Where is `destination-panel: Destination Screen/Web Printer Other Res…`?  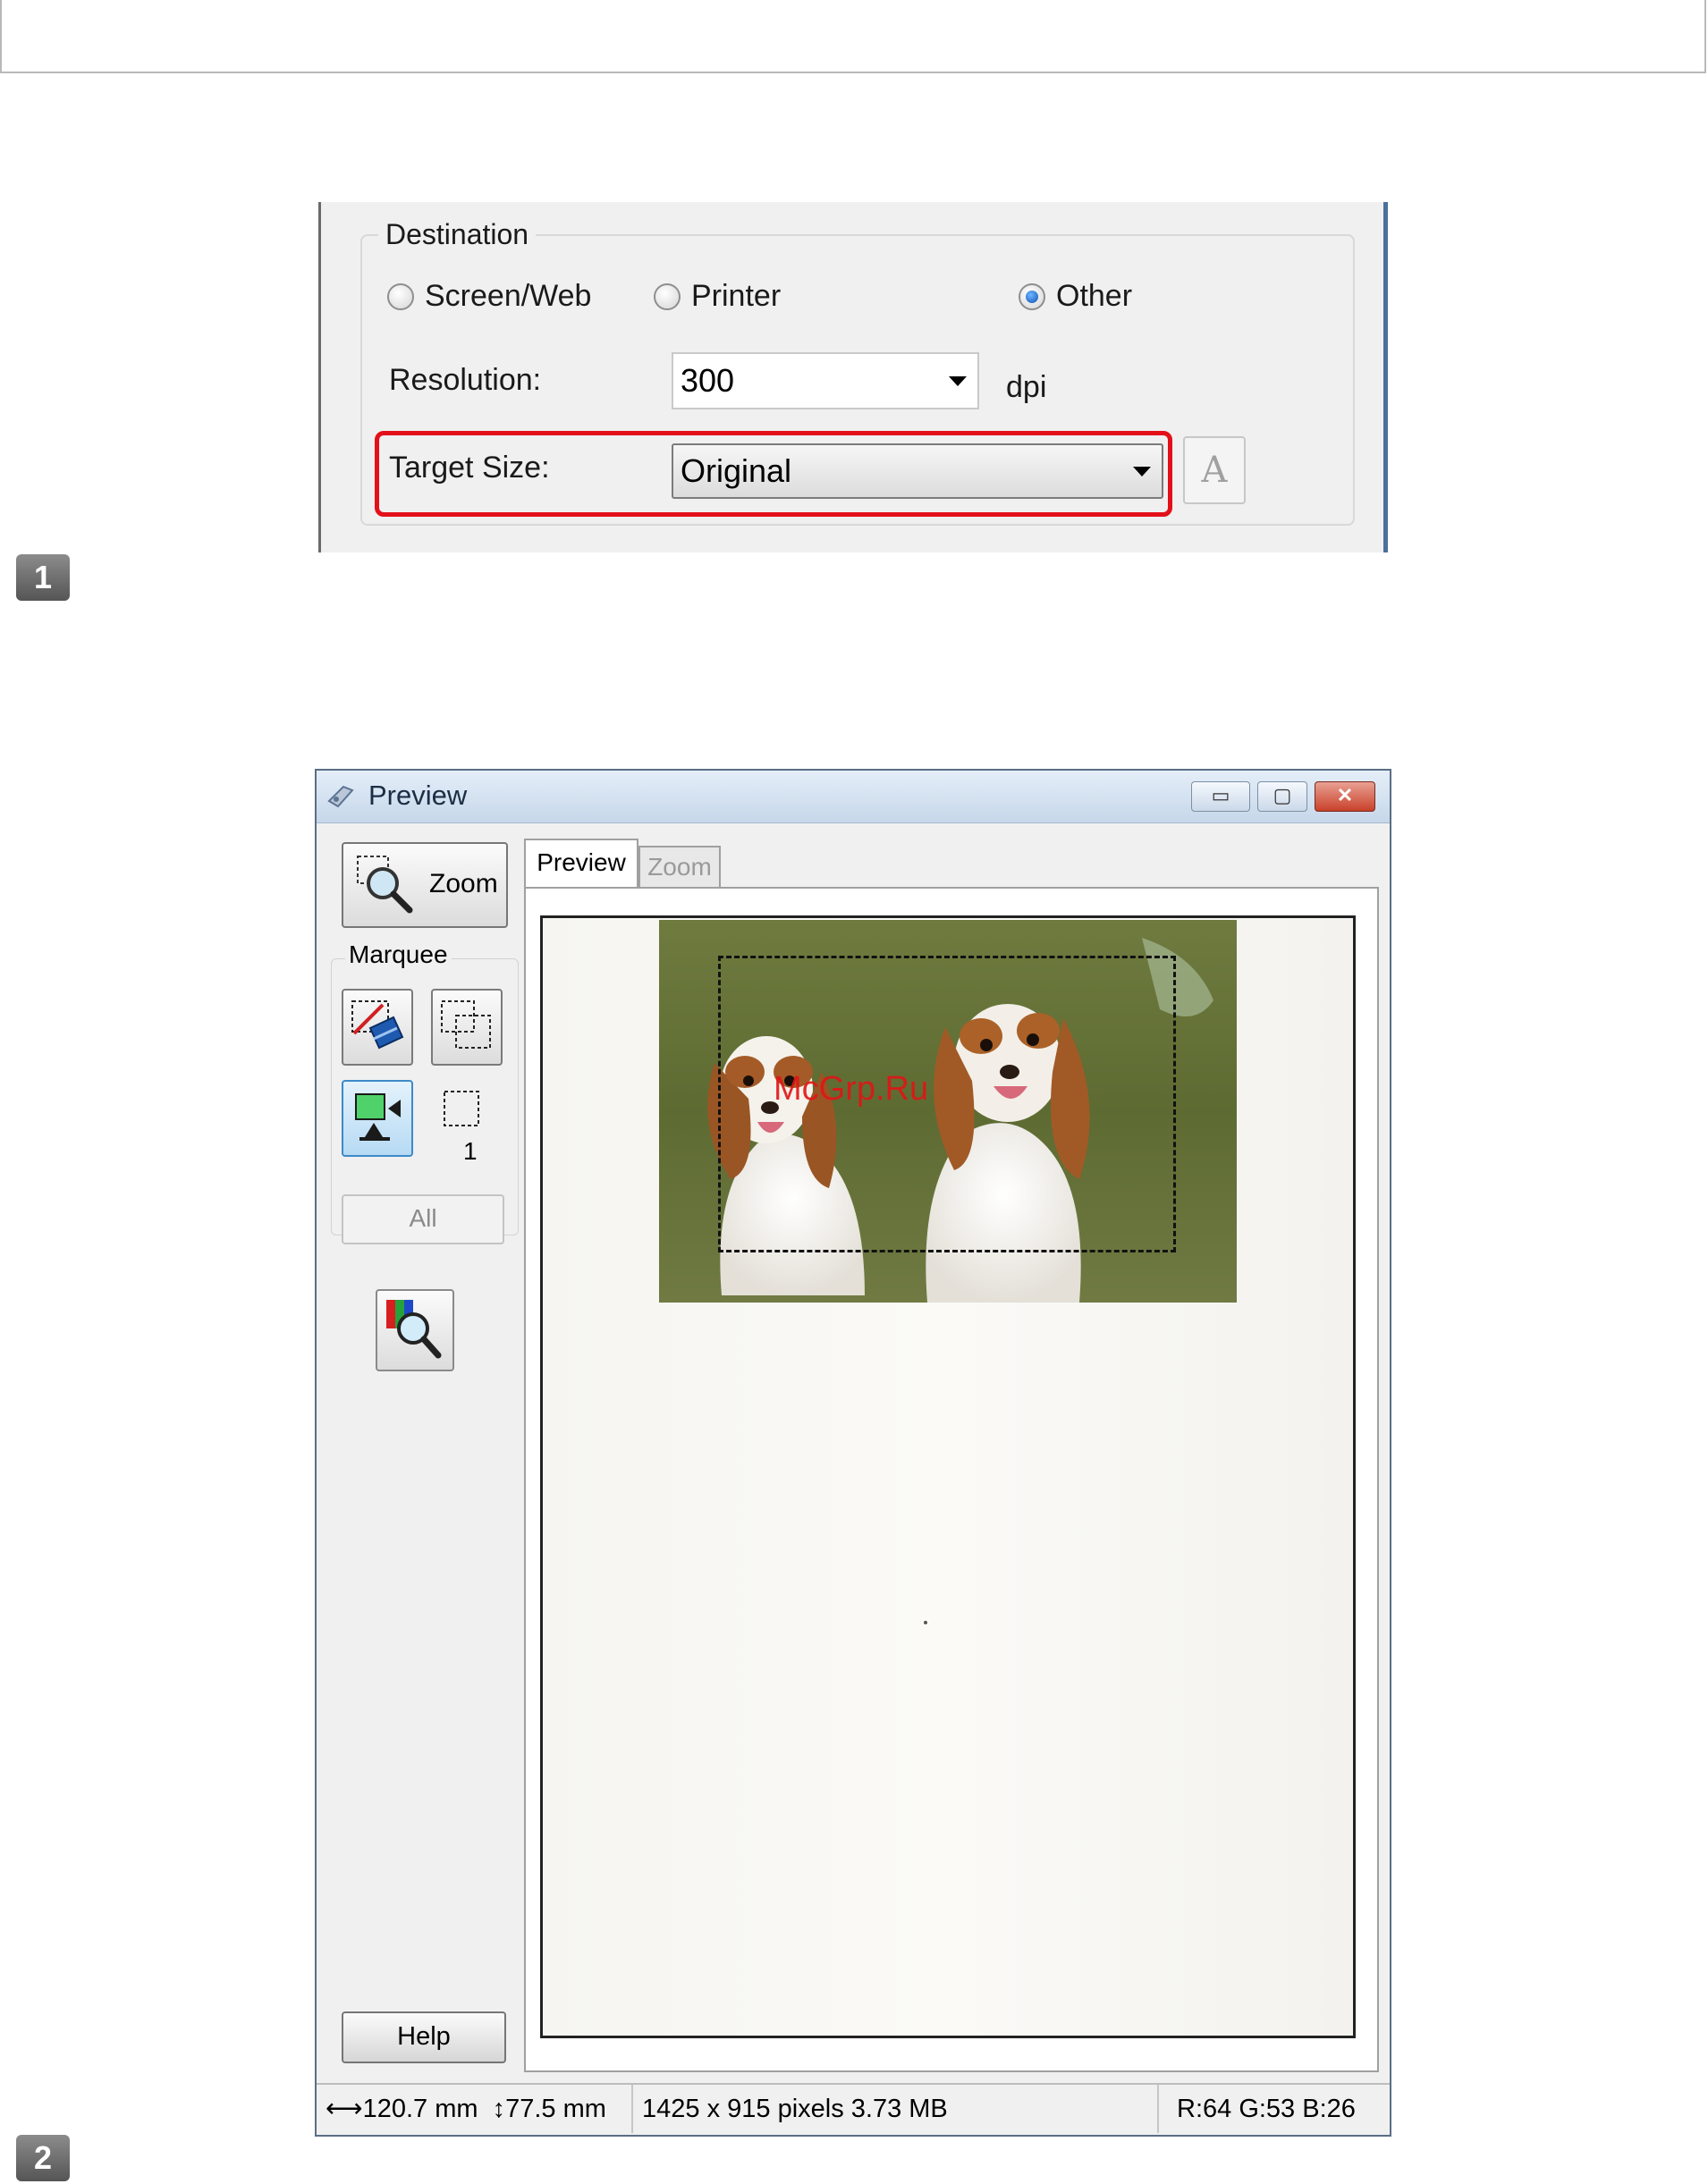 destination-panel: Destination Screen/Web Printer Other Res… is located at coordinates (853, 377).